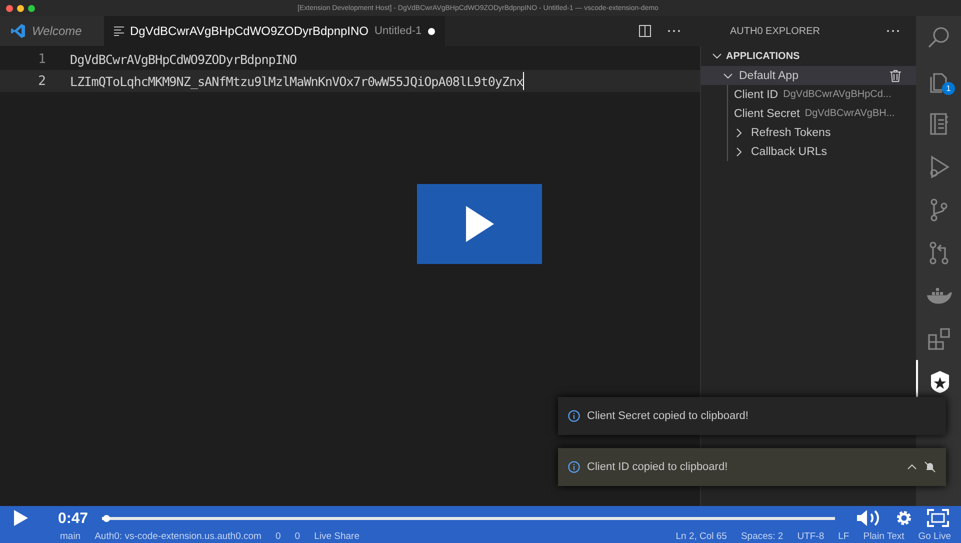 This screenshot has height=543, width=961. Describe the element at coordinates (808, 75) in the screenshot. I see `tree-item: Default App` at that location.